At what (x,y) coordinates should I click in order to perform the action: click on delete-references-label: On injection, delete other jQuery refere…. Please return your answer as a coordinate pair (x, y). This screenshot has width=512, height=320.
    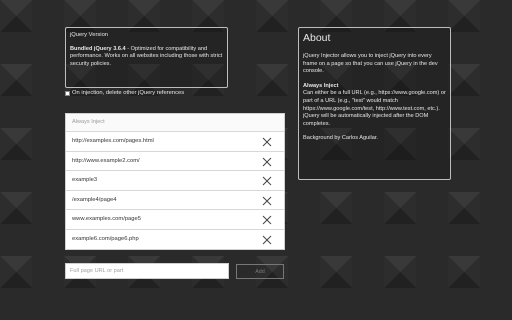
    Looking at the image, I should click on (128, 93).